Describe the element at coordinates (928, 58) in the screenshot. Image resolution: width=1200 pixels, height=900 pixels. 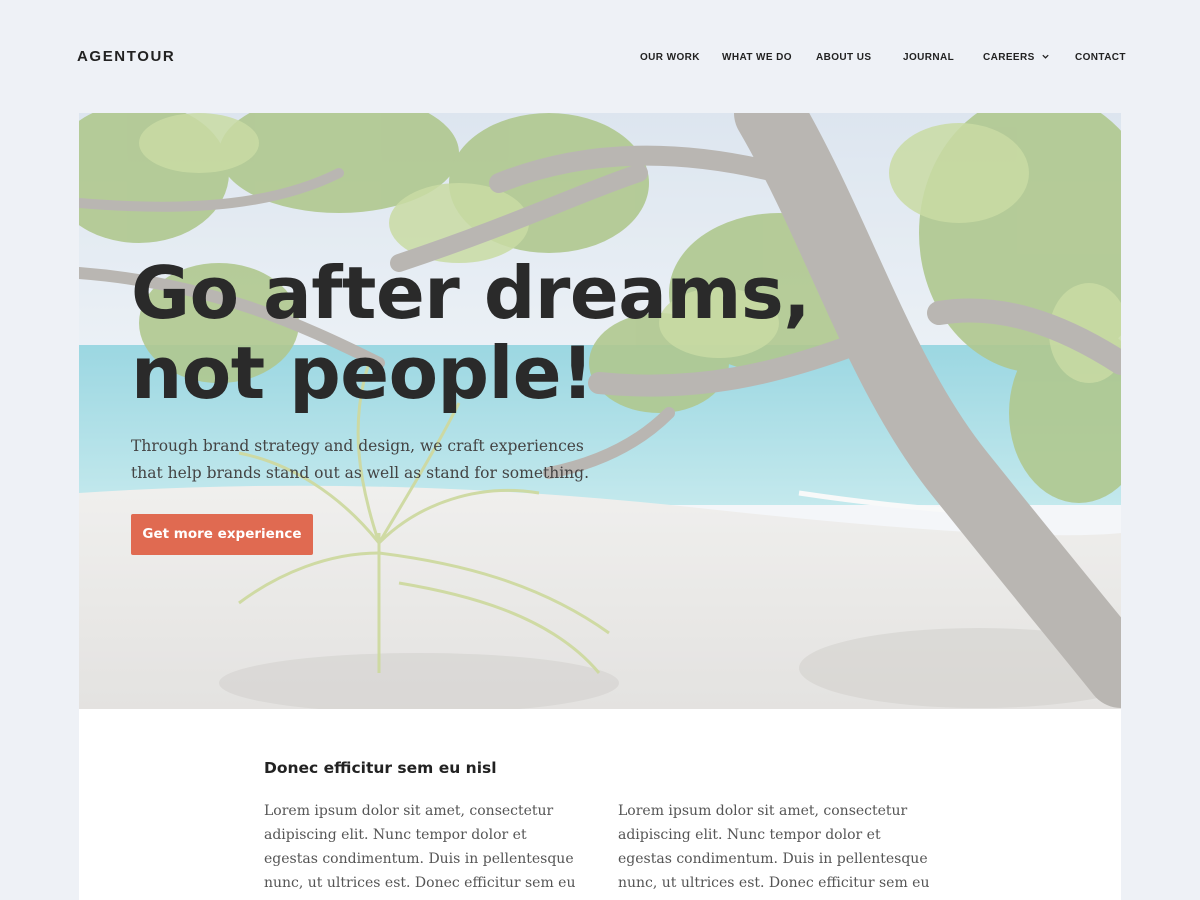
I see `nav-item-journal: JOURNAL` at that location.